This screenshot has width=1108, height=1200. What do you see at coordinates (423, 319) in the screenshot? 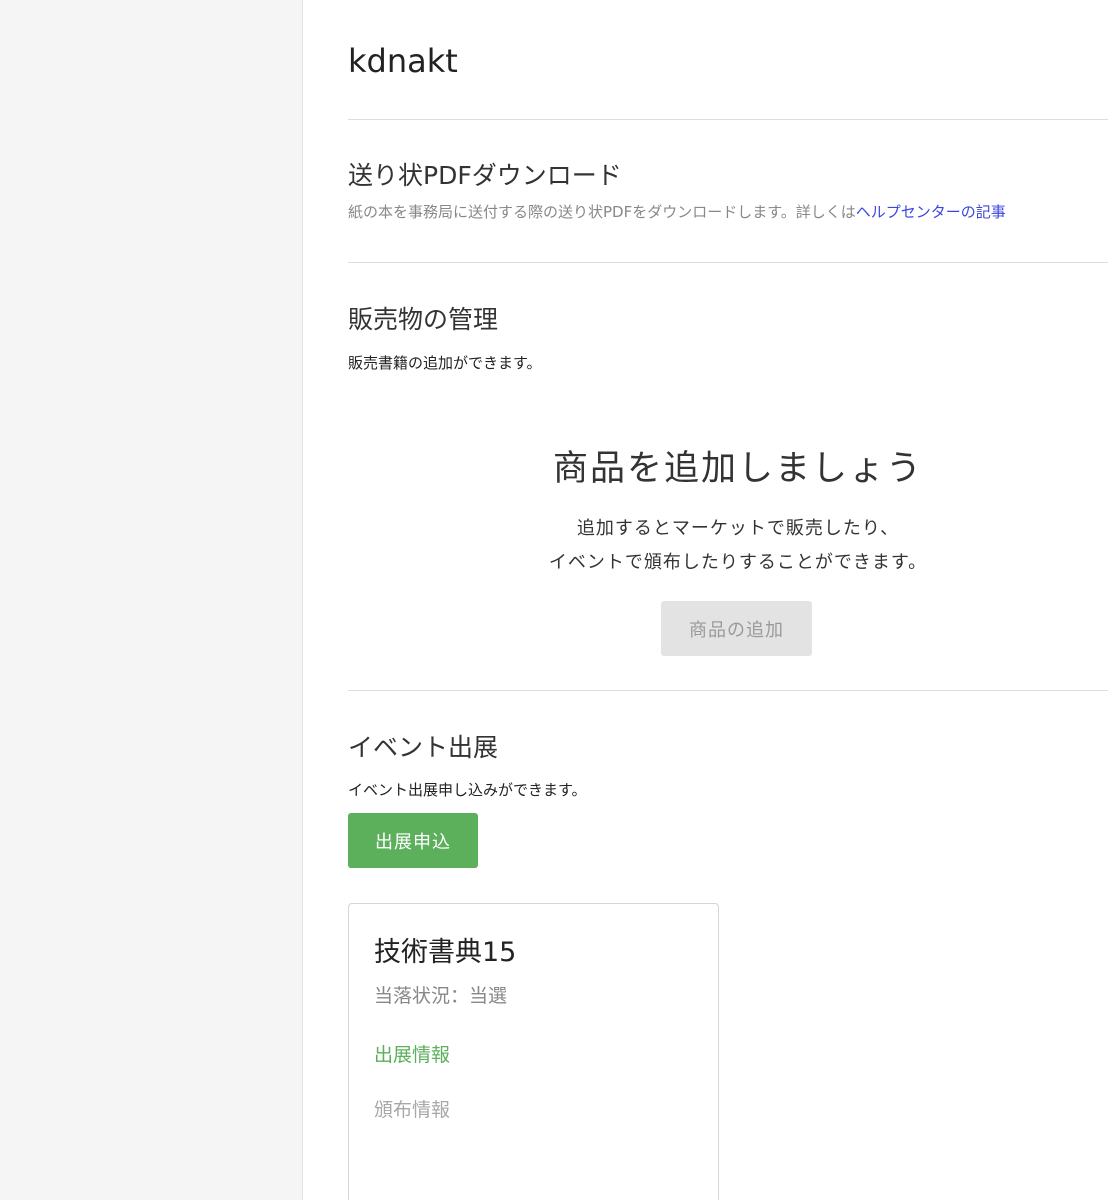
I see `products-section-heading: 販売物の管理` at bounding box center [423, 319].